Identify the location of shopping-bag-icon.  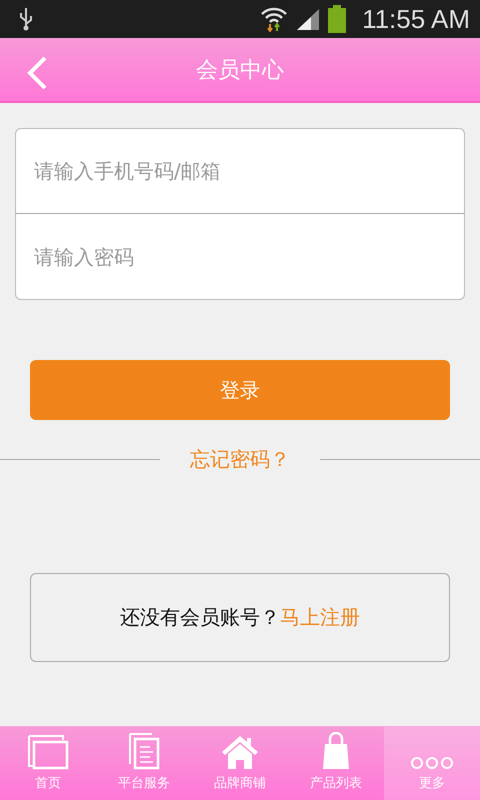
(336, 751).